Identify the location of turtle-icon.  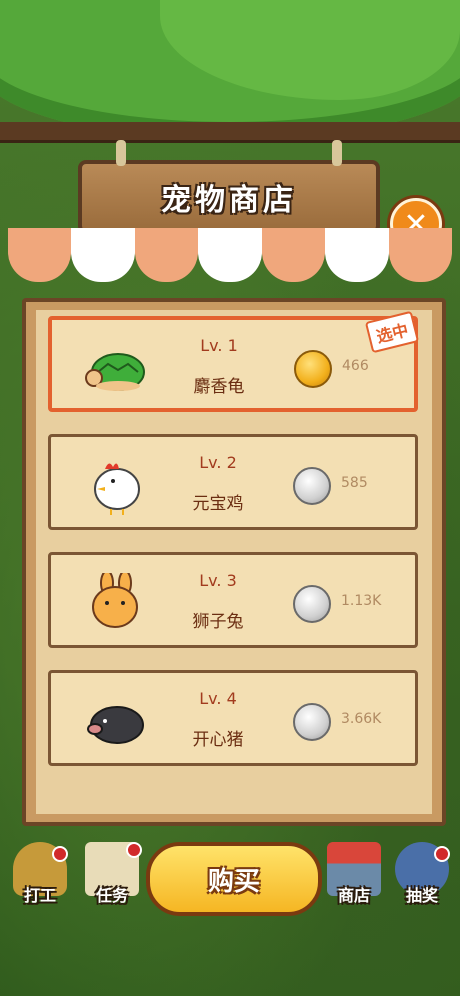
(115, 372).